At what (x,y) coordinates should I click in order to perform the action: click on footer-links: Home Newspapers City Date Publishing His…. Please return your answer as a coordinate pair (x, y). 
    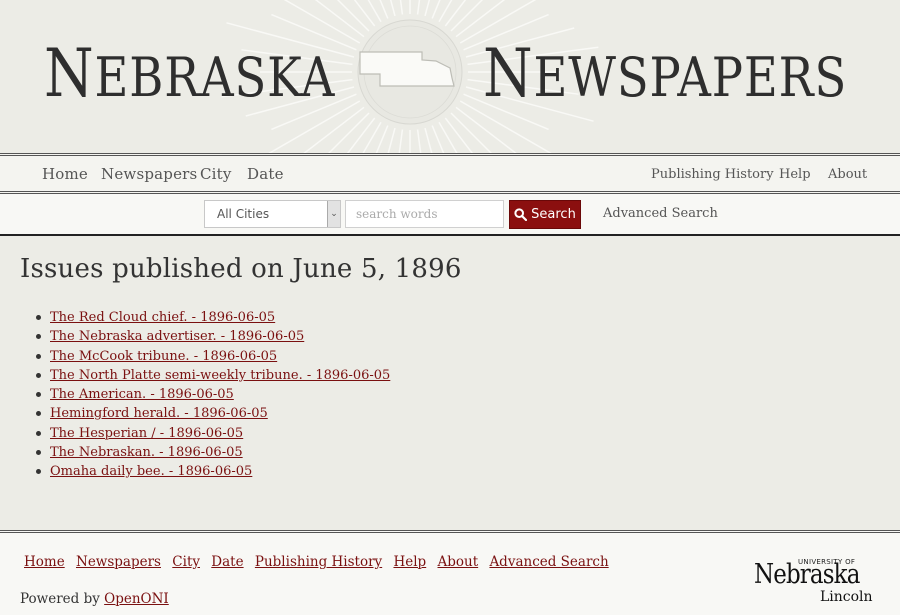
    Looking at the image, I should click on (320, 562).